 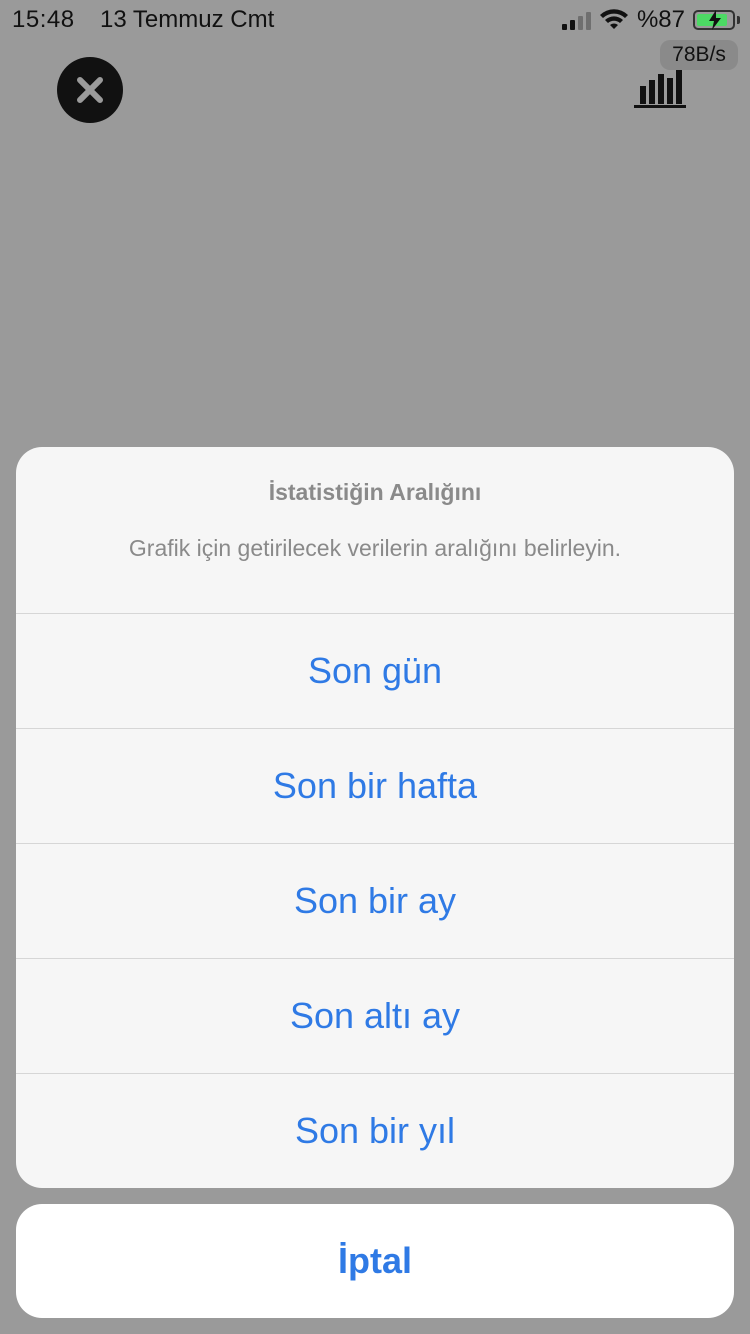 I want to click on signal-icon, so click(x=576, y=20).